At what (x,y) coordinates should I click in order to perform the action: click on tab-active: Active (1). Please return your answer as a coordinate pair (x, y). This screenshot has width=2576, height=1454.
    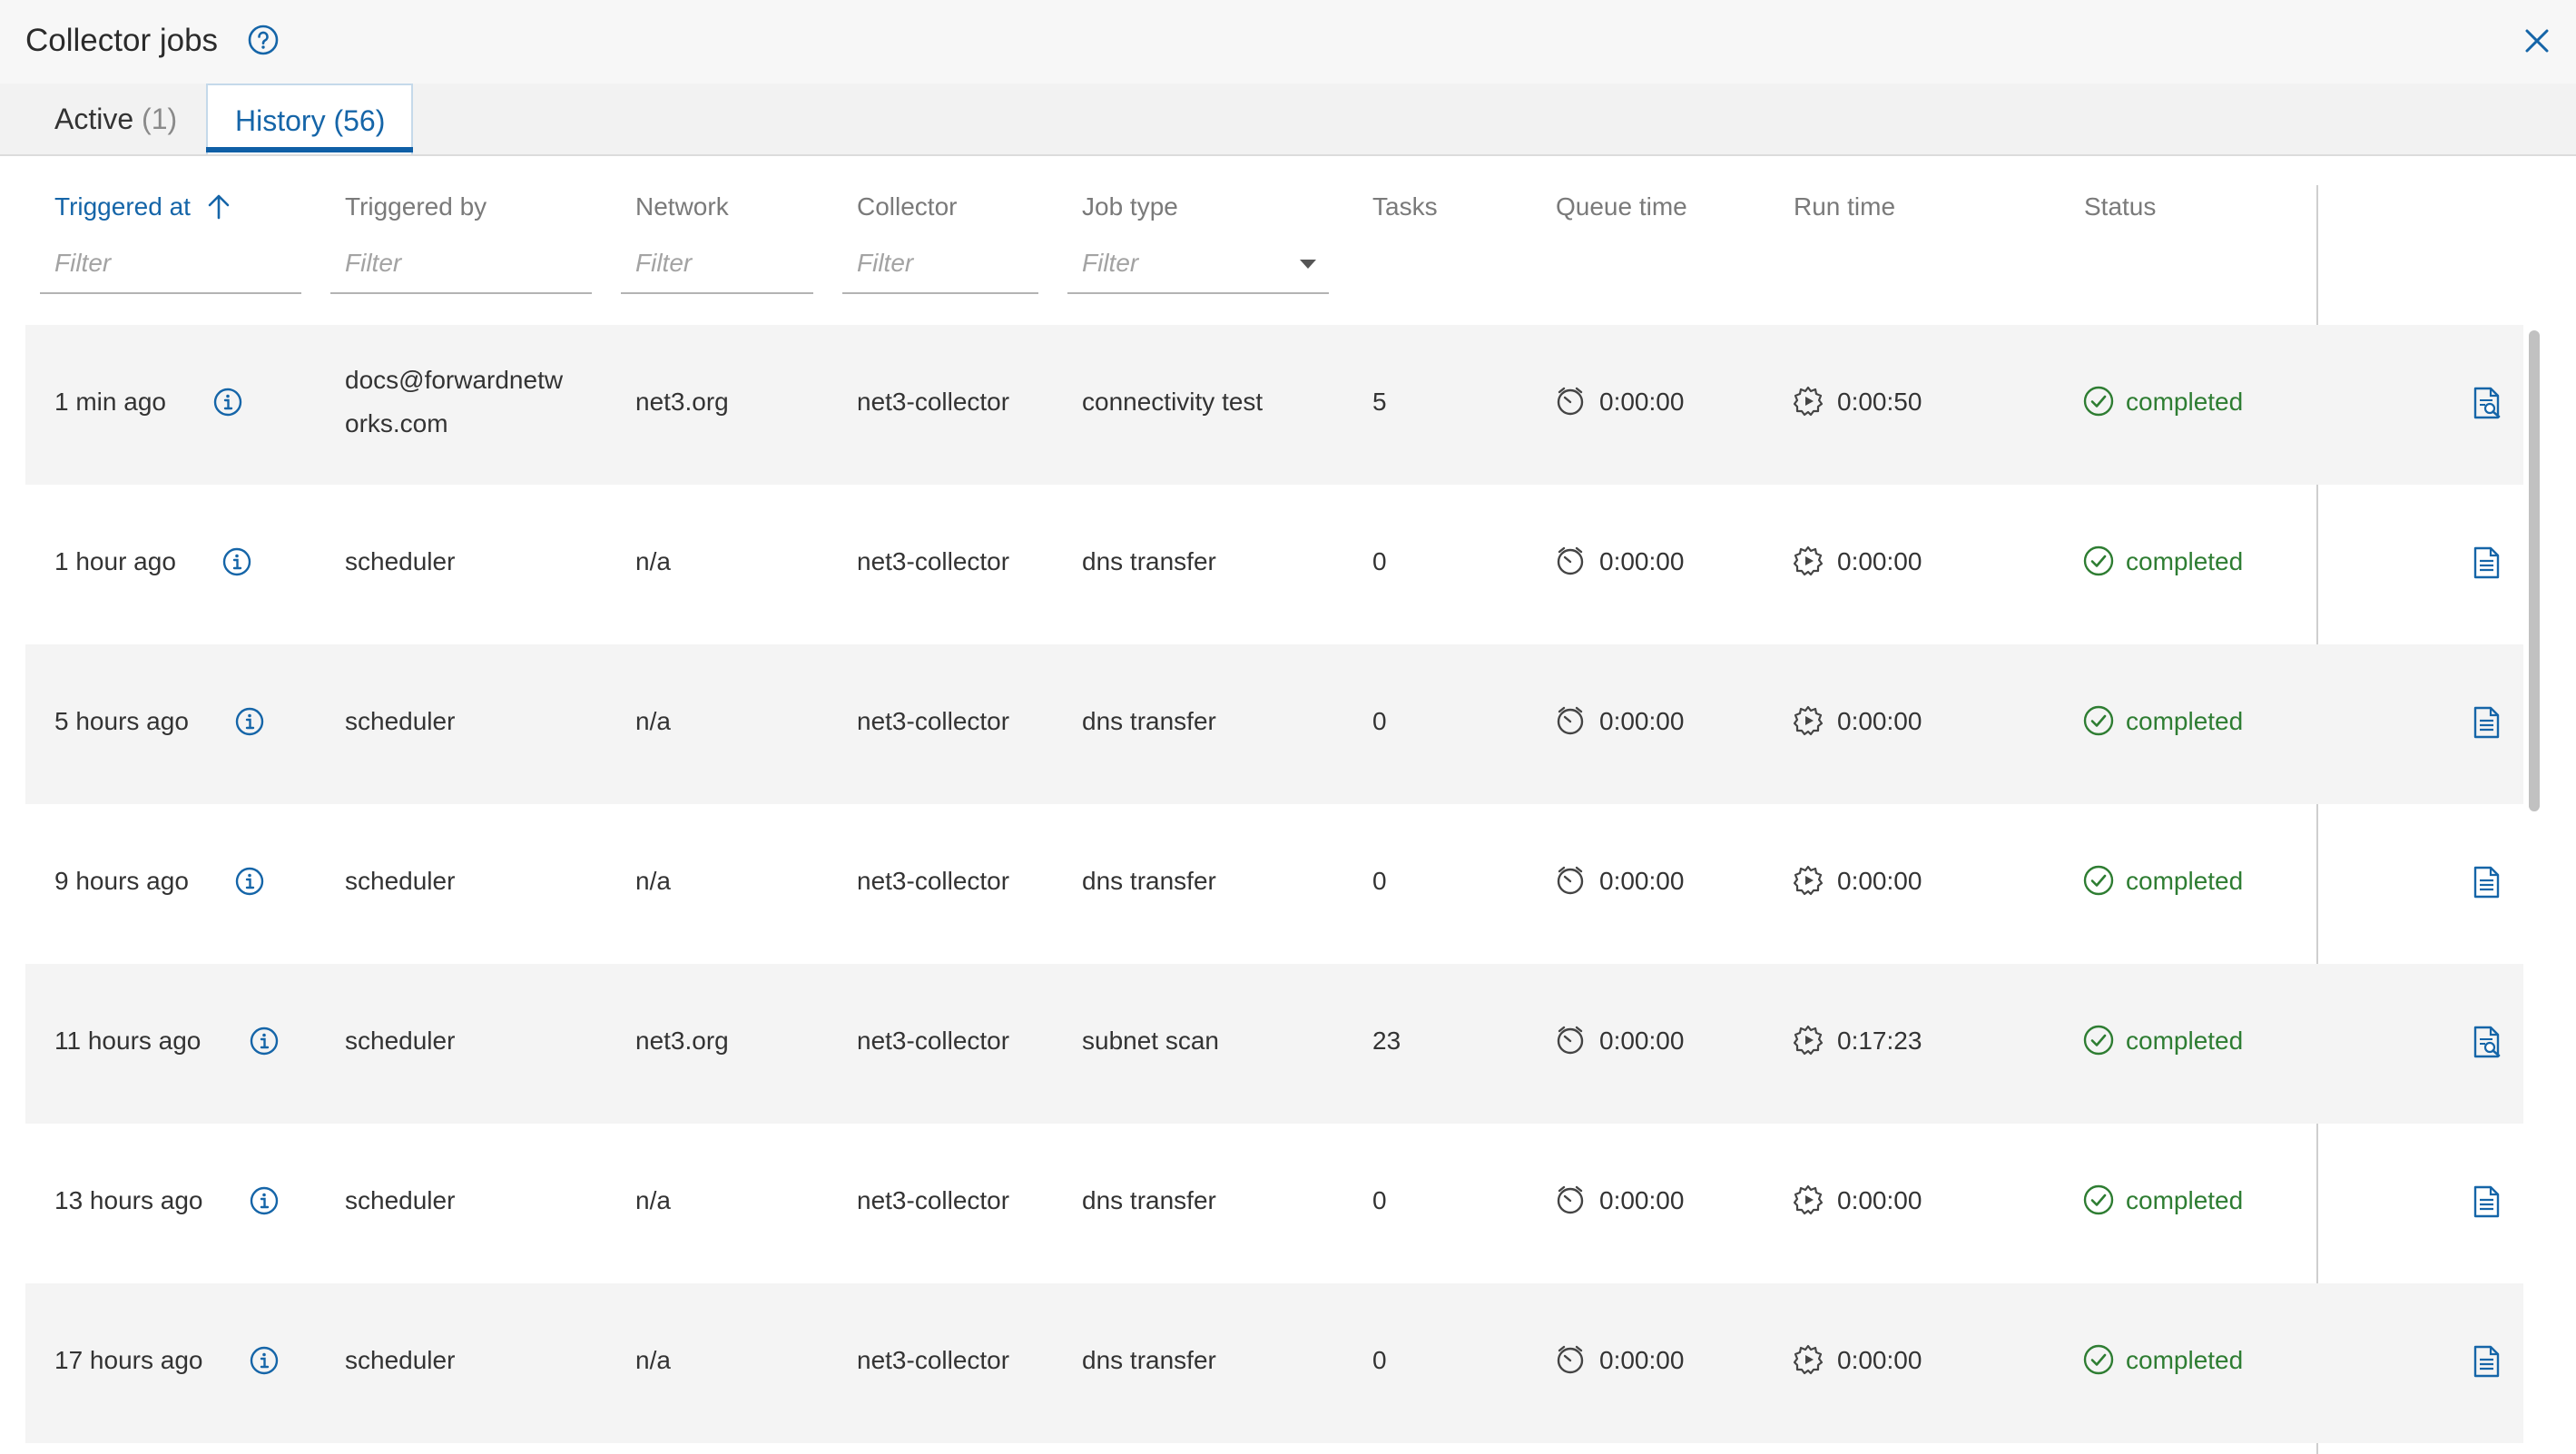
    Looking at the image, I should click on (109, 119).